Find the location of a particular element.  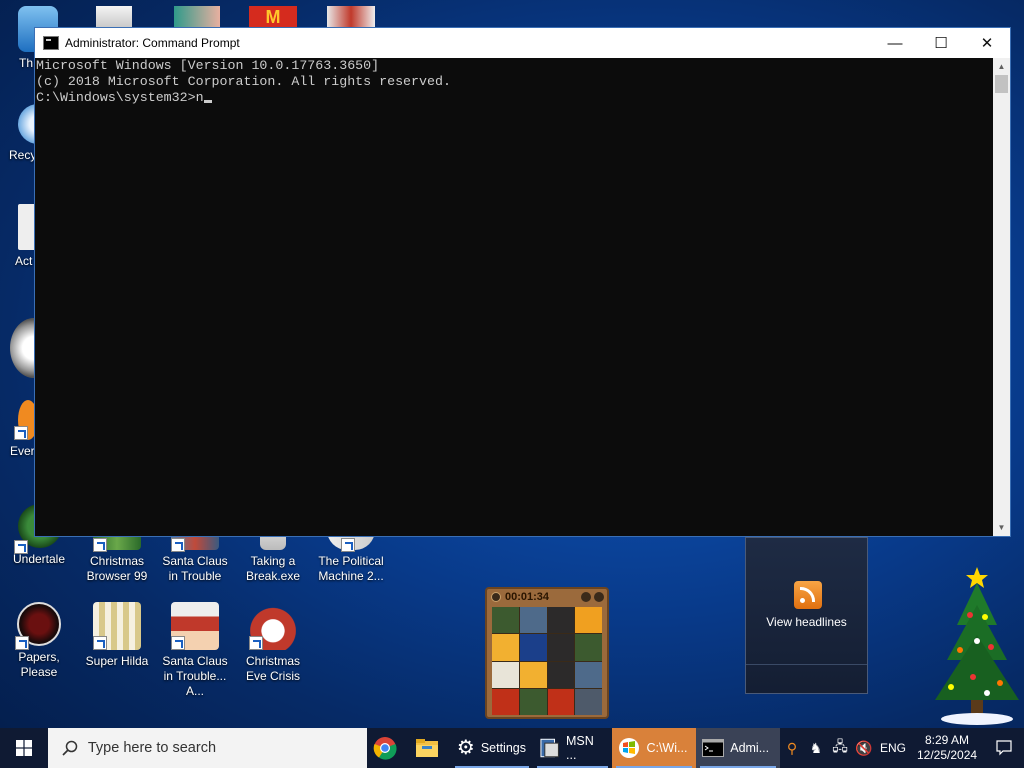

desktop-icon-papers-please: Papers, Please is located at coordinates (39, 641).